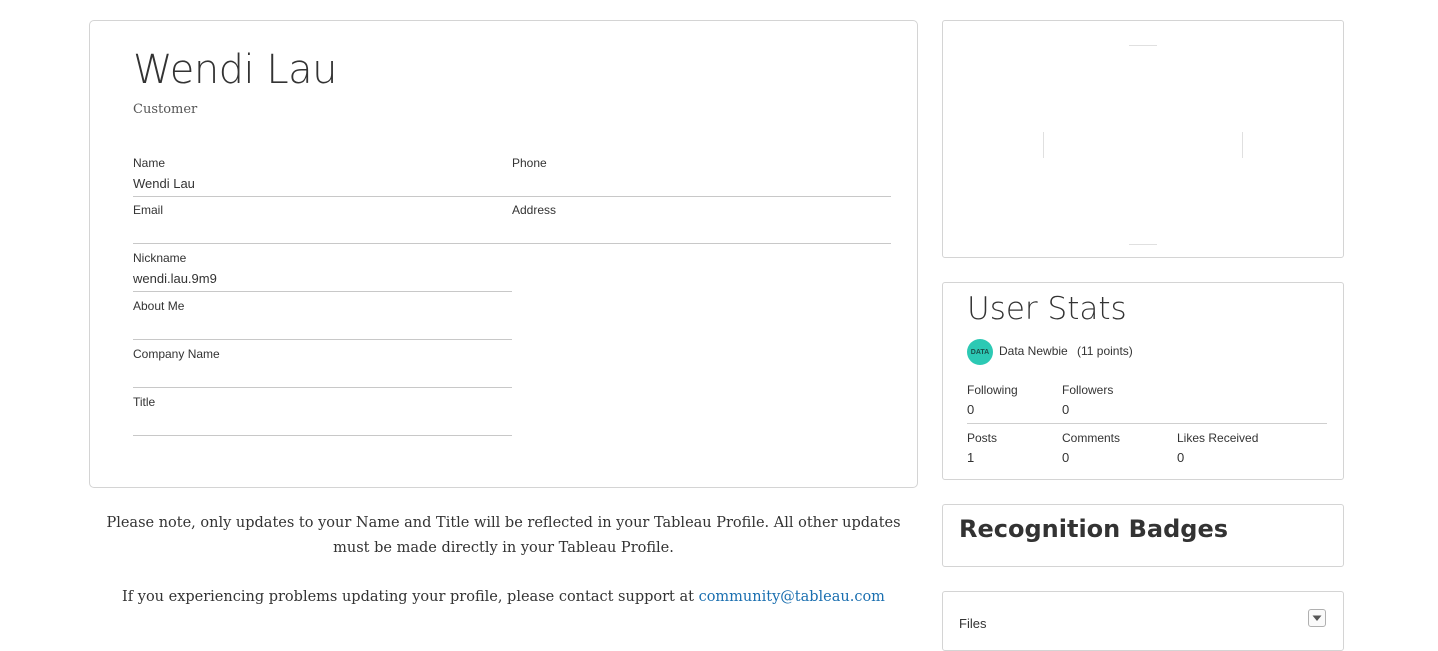 Image resolution: width=1438 pixels, height=651 pixels. What do you see at coordinates (982, 438) in the screenshot?
I see `posts-label: Posts` at bounding box center [982, 438].